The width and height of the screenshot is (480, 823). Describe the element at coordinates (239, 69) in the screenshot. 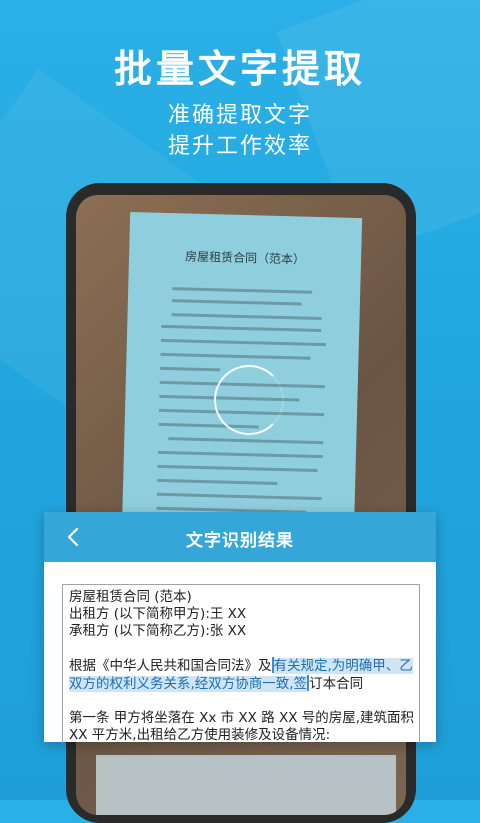

I see `promo-headline: 批量文字提取` at that location.